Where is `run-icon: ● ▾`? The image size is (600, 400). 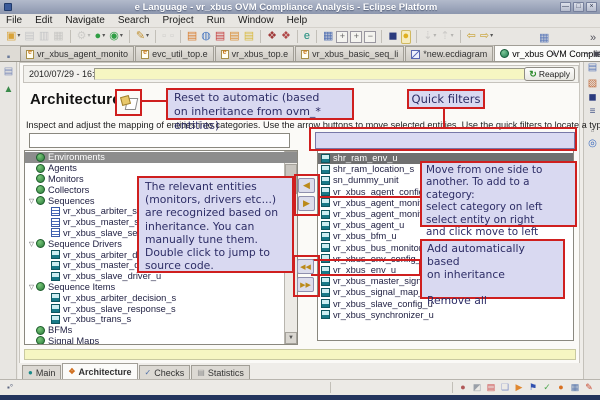 run-icon: ● ▾ is located at coordinates (100, 37).